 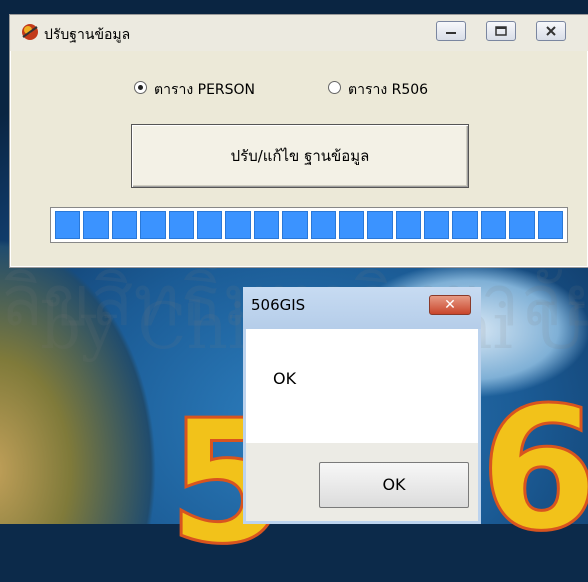 I want to click on radio-person, so click(x=140, y=87).